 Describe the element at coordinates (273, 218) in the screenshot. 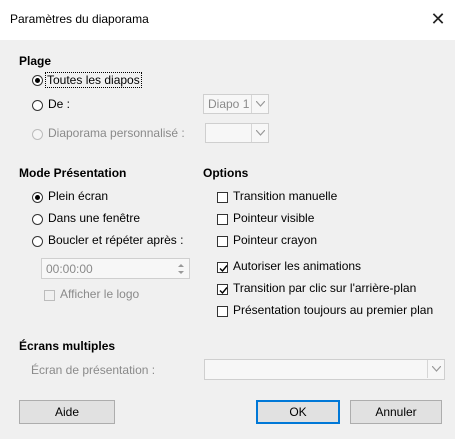

I see `label-visible-pointer: Pointeur visible` at that location.